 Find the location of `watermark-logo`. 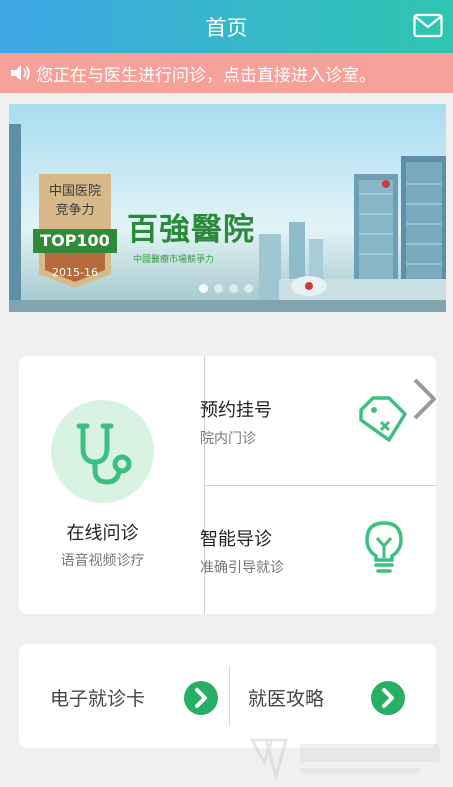

watermark-logo is located at coordinates (345, 760).